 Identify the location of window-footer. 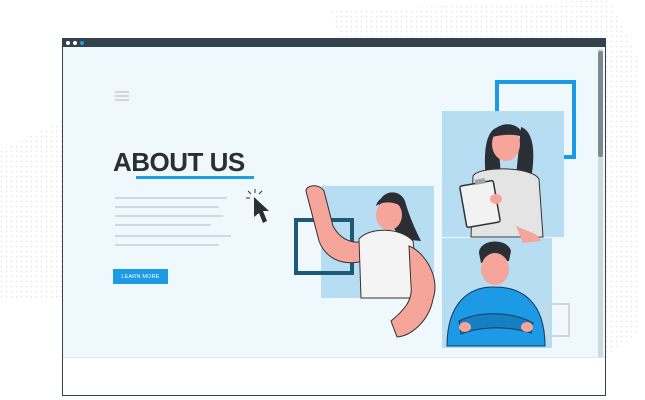
(334, 376).